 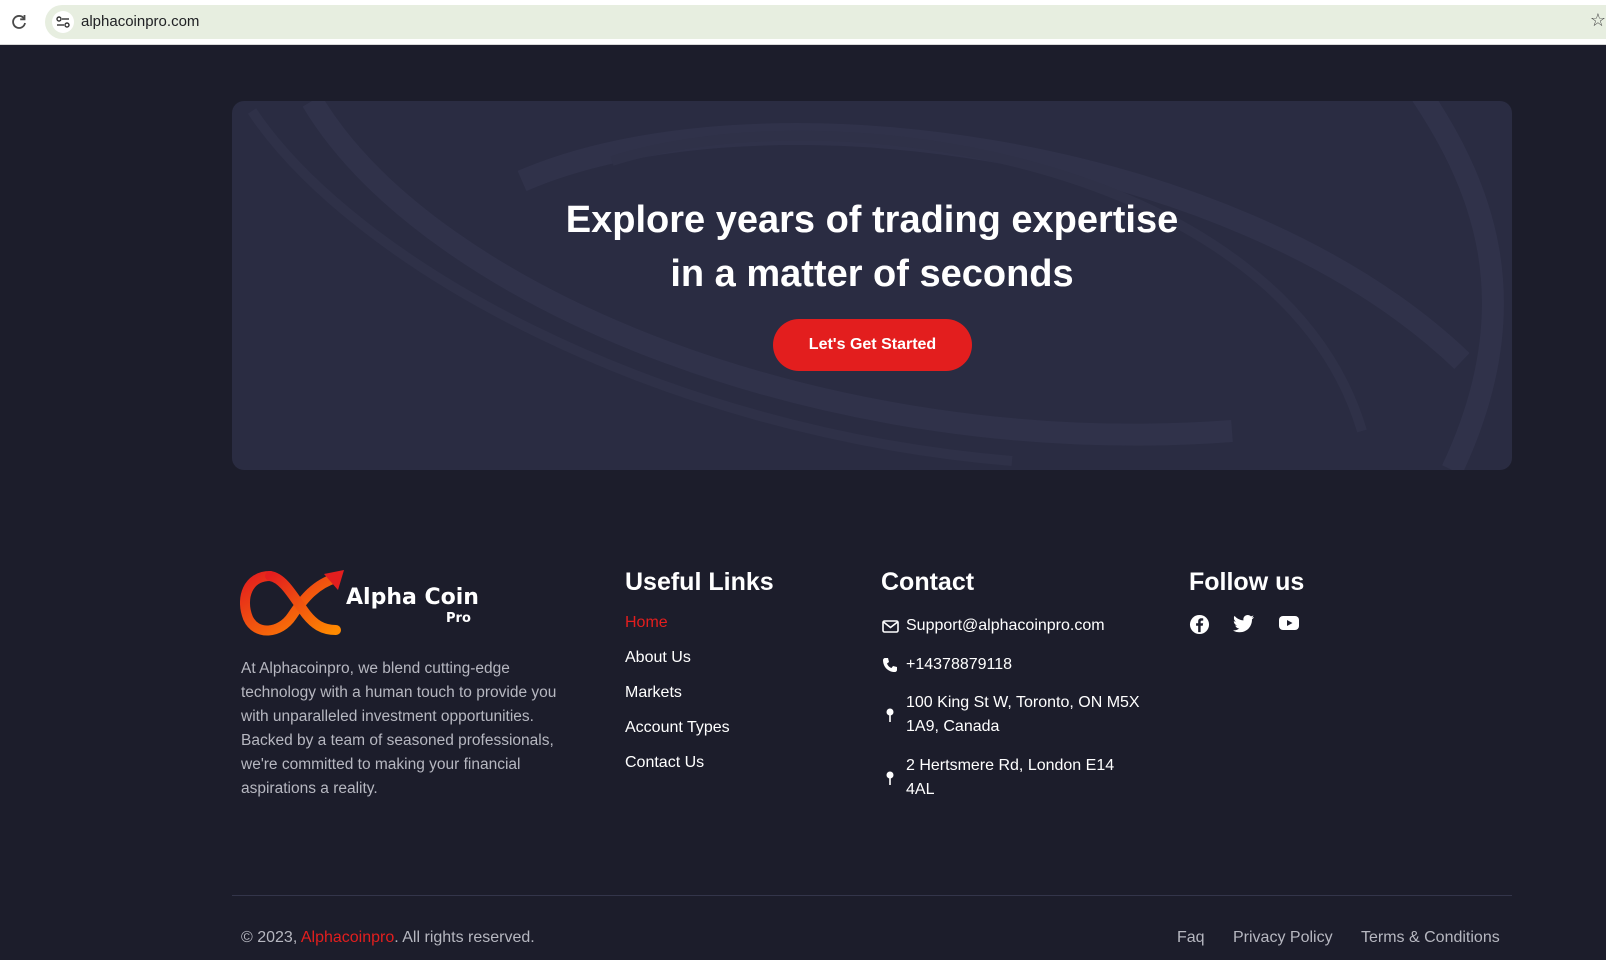 What do you see at coordinates (1430, 938) in the screenshot?
I see `terms-conditions-link: Terms & Conditions` at bounding box center [1430, 938].